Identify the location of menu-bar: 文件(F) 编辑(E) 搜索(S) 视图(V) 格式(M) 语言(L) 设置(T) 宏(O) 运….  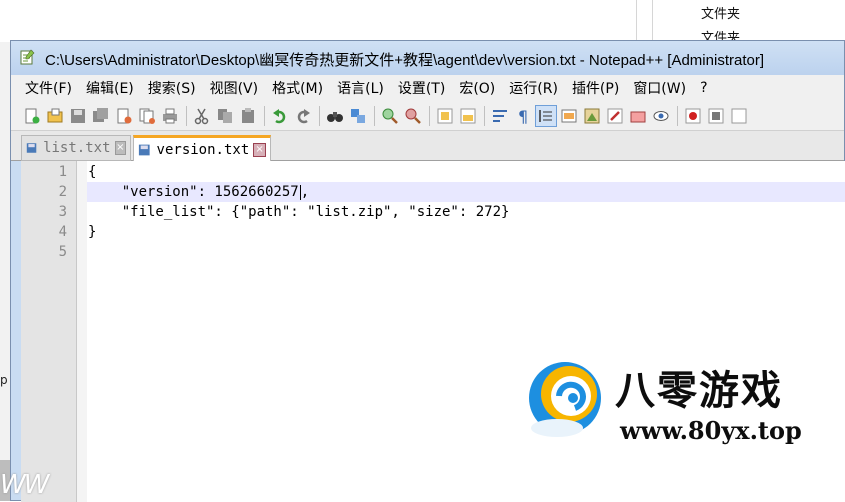
(427, 88).